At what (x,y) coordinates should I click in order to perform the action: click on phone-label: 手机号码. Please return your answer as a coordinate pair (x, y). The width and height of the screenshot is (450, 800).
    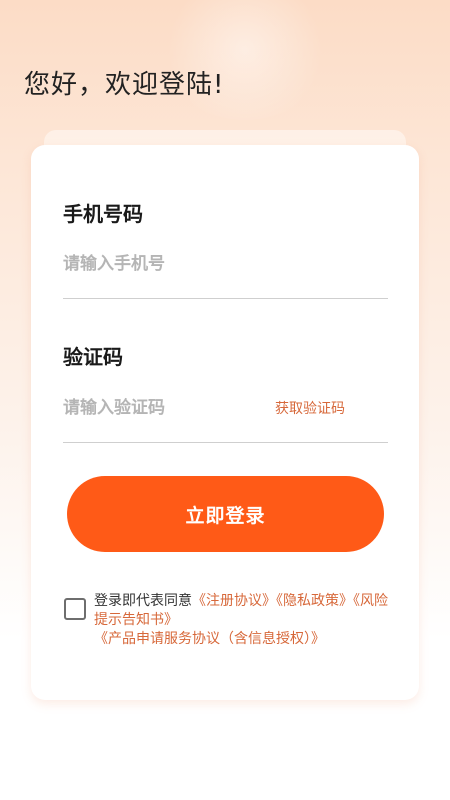
    Looking at the image, I should click on (103, 214).